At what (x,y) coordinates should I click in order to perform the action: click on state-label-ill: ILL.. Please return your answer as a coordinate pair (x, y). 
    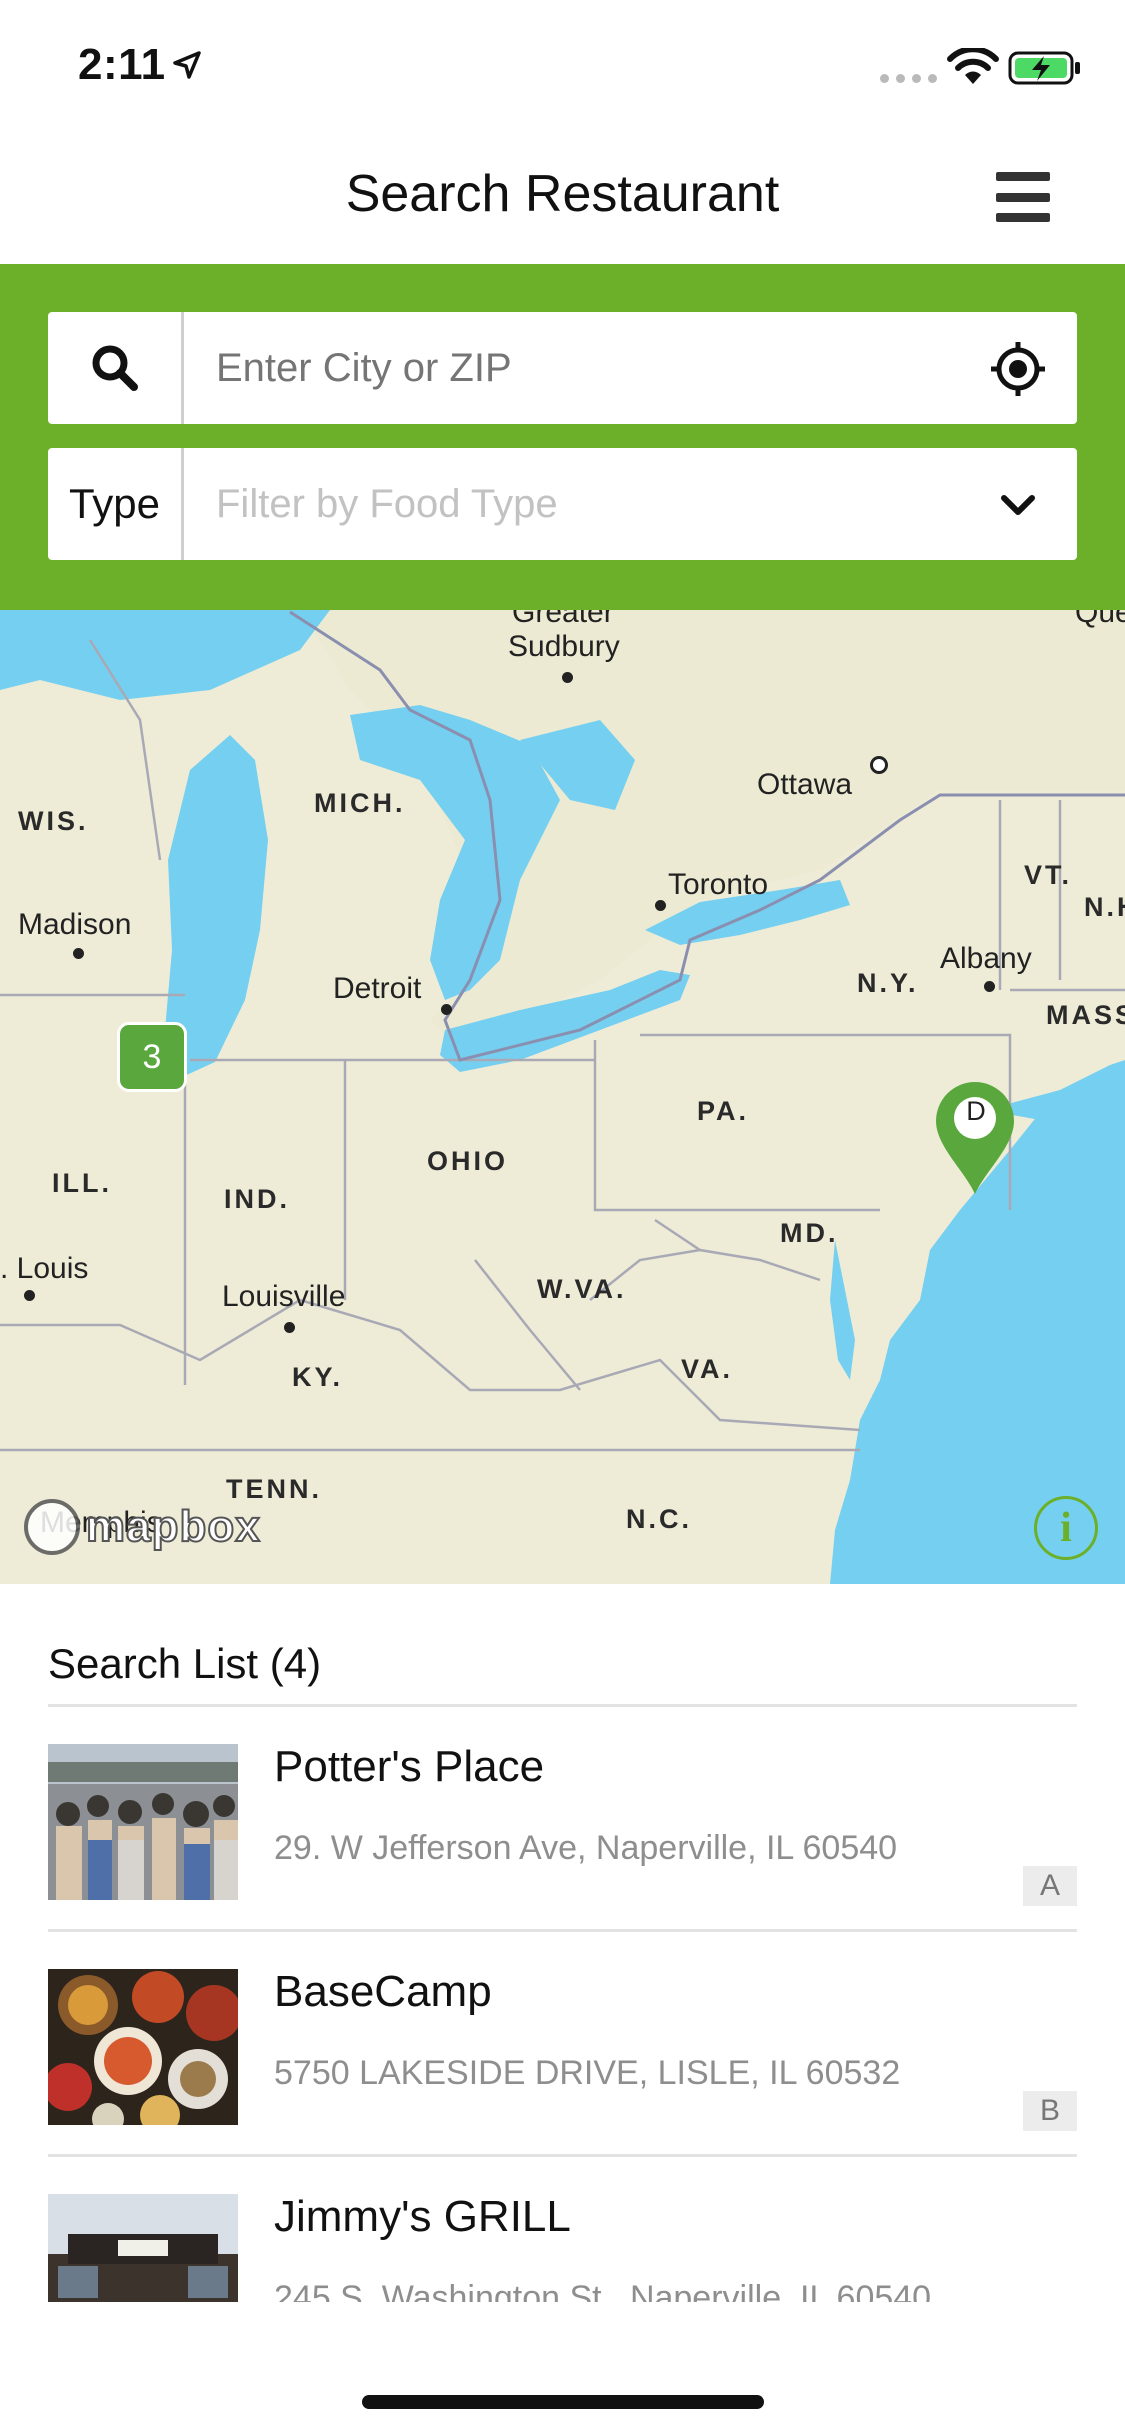
    Looking at the image, I should click on (82, 1183).